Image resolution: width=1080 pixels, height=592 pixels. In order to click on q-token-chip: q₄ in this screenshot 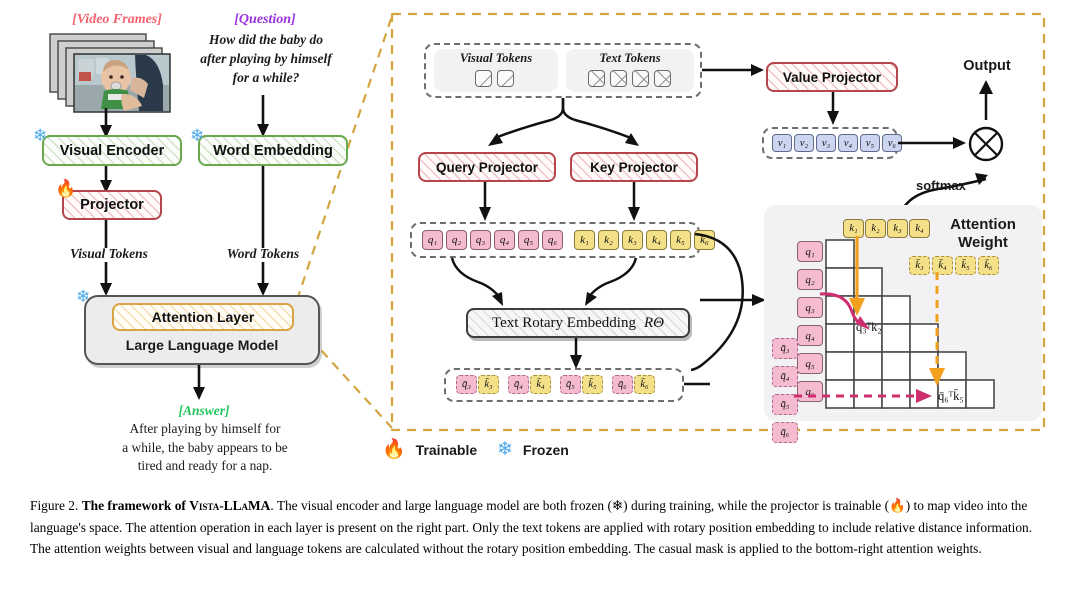, I will do `click(504, 240)`.